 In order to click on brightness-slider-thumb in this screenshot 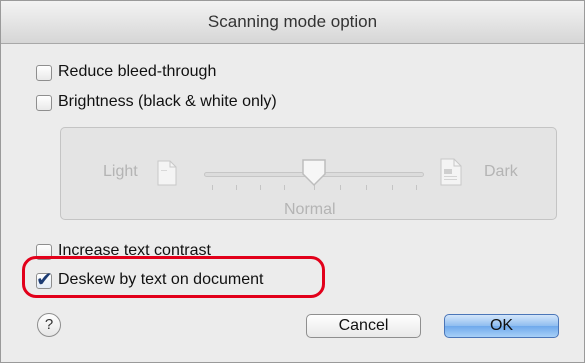, I will do `click(314, 173)`.